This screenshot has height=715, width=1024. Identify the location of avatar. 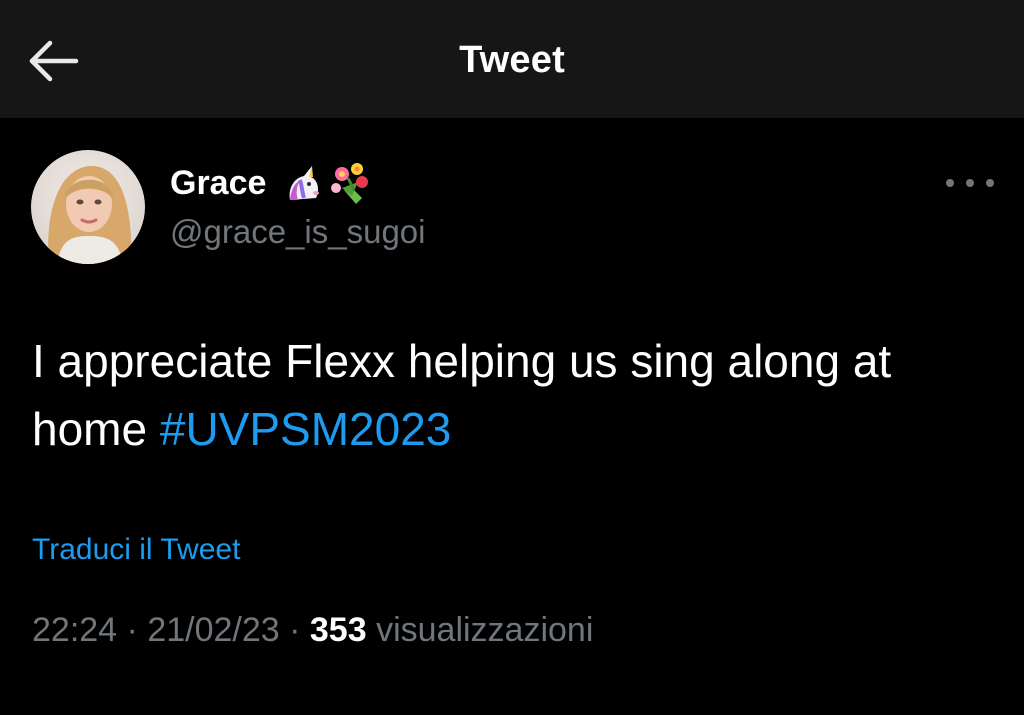
(88, 207).